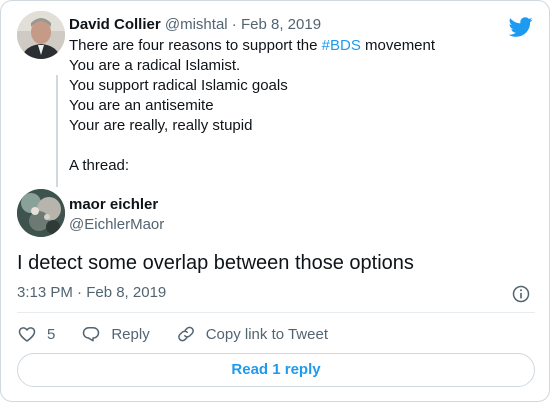 The width and height of the screenshot is (550, 402). What do you see at coordinates (27, 334) in the screenshot?
I see `heart-icon` at bounding box center [27, 334].